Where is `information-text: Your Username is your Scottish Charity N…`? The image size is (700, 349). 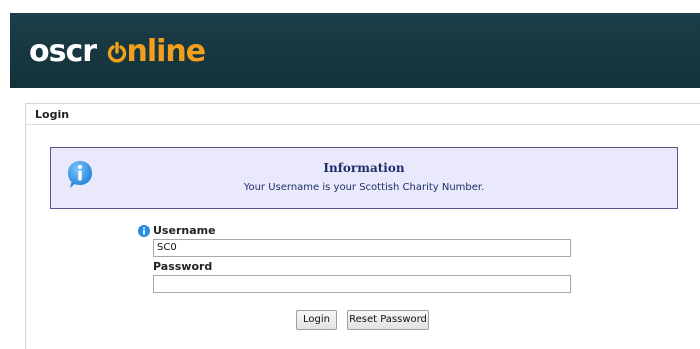 information-text: Your Username is your Scottish Charity N… is located at coordinates (364, 187).